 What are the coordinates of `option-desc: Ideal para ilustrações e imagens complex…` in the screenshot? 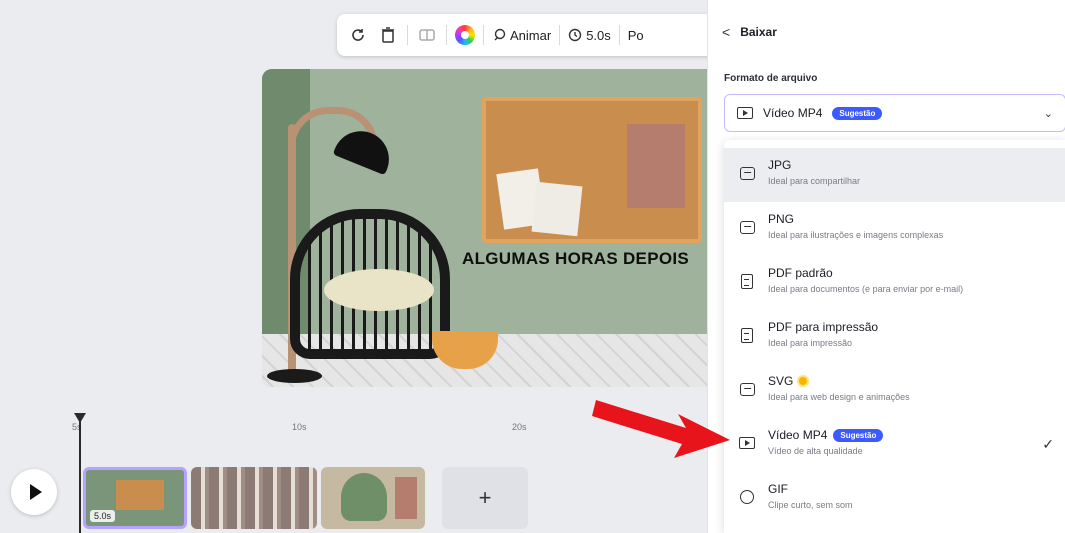 It's located at (856, 235).